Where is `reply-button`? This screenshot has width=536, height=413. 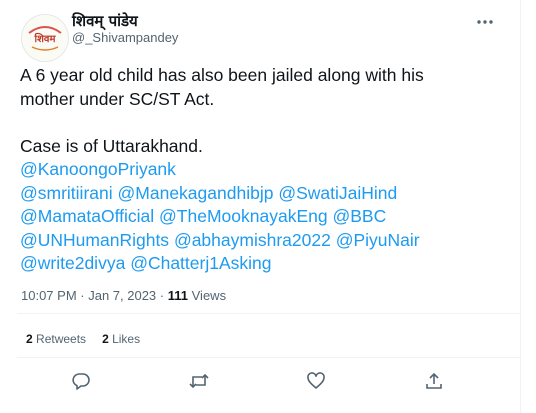 reply-button is located at coordinates (81, 381).